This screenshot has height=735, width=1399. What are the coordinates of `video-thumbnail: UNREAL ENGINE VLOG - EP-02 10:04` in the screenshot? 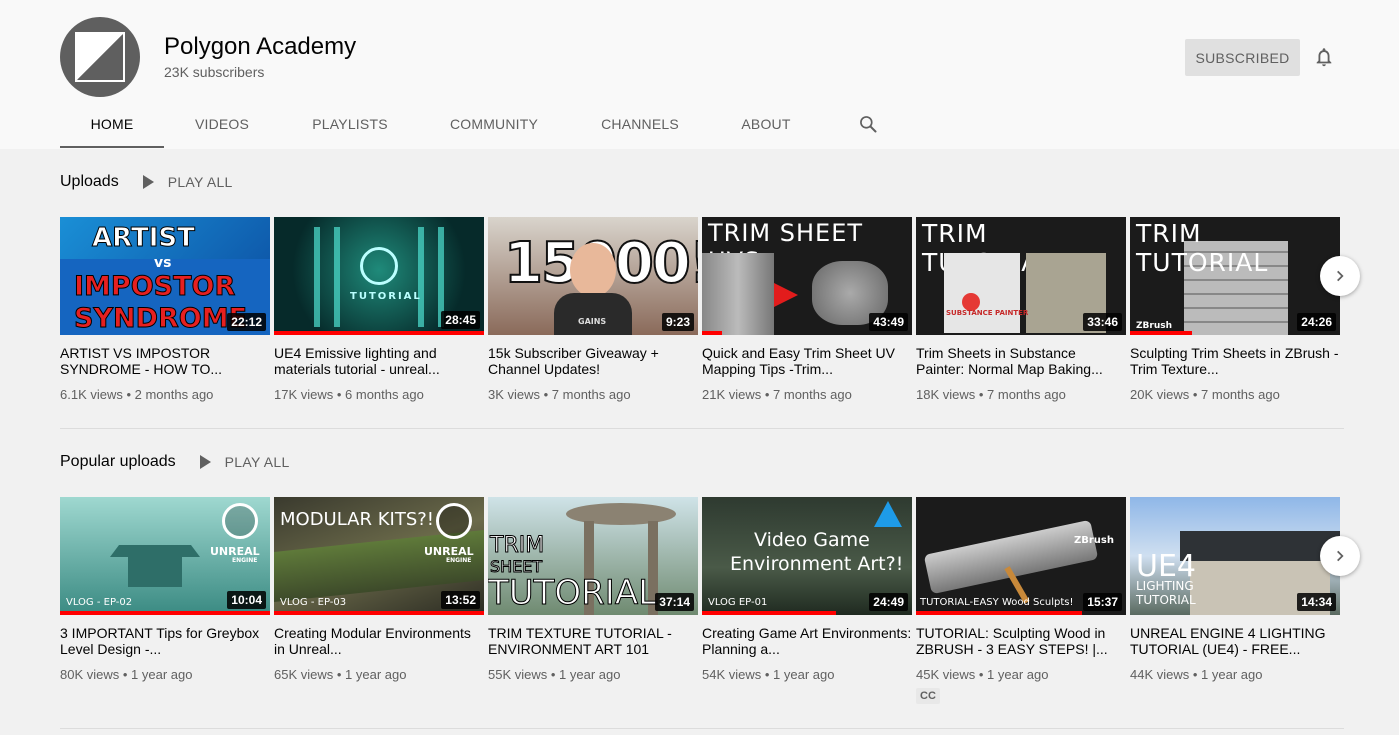 It's located at (165, 556).